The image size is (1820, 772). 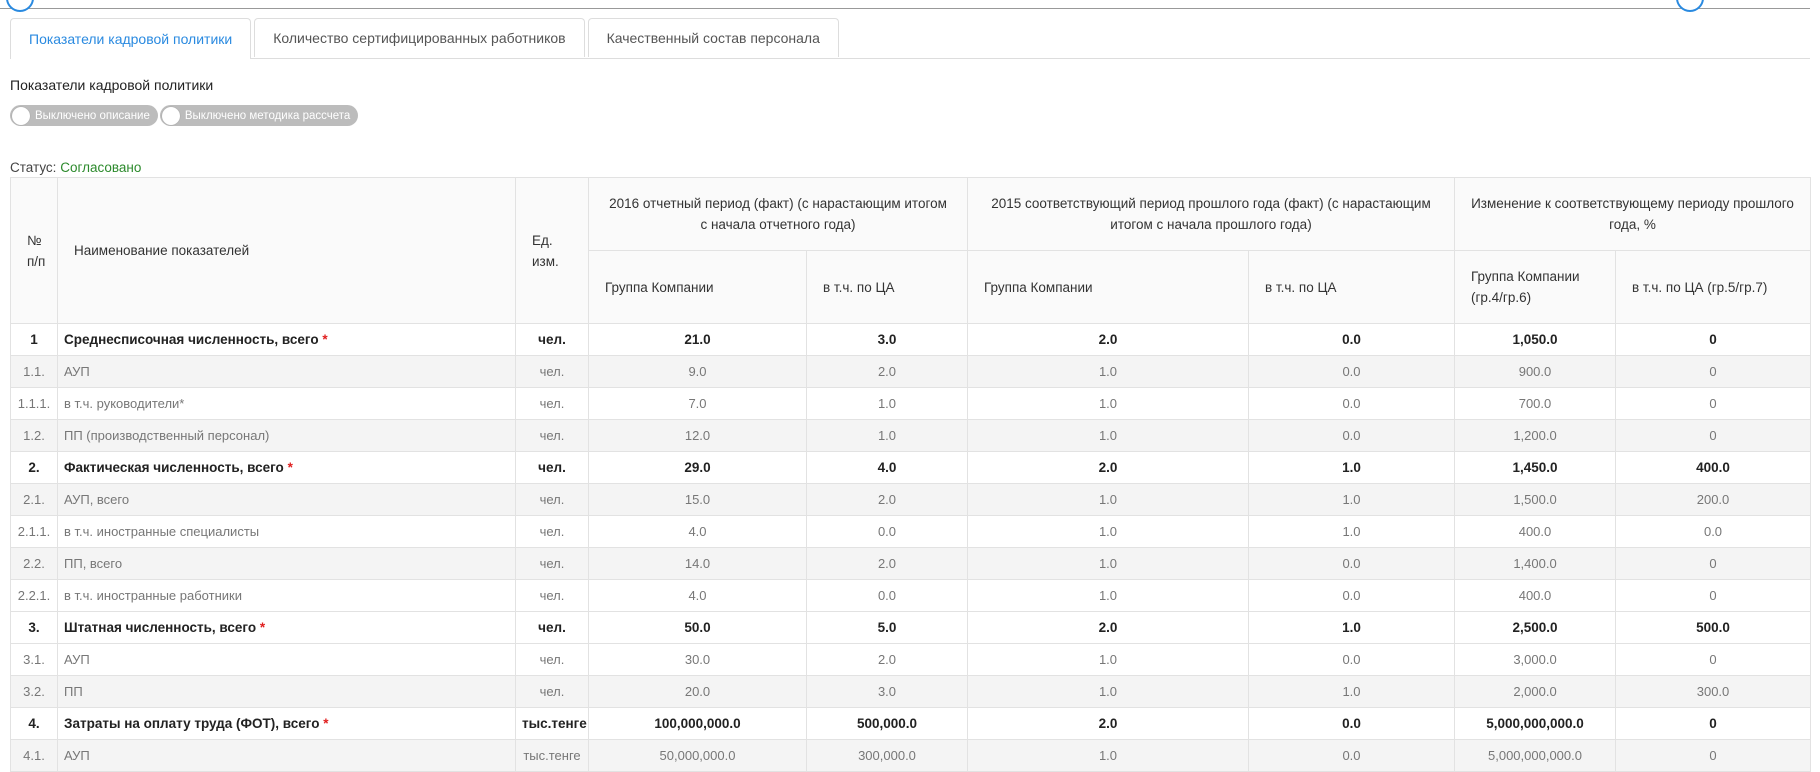 I want to click on row-cur-group-text: 21.0, so click(x=697, y=339).